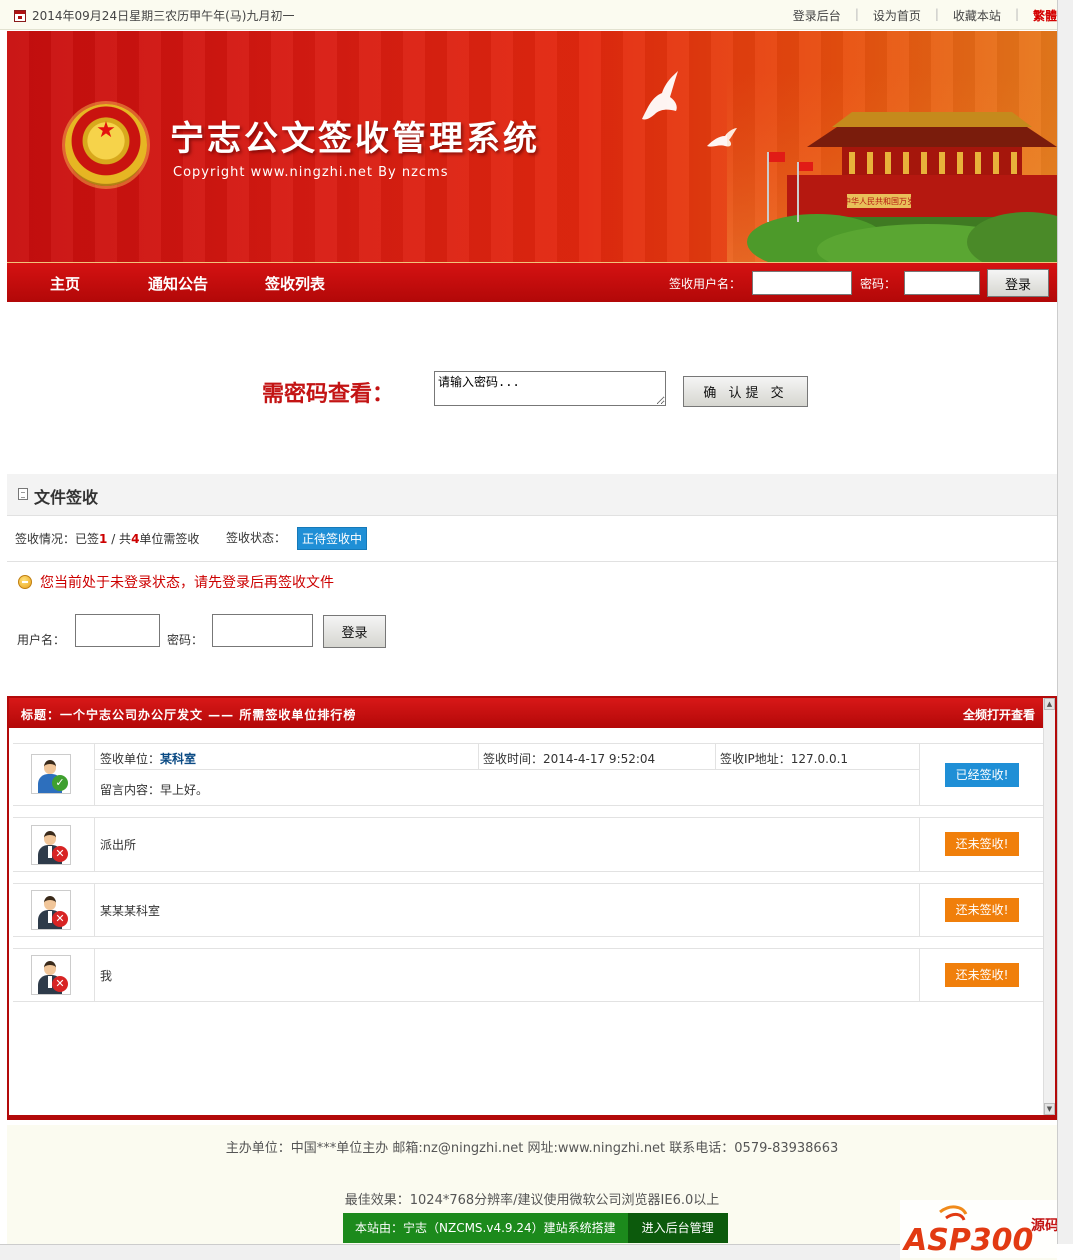 The width and height of the screenshot is (1073, 1260). Describe the element at coordinates (450, 1252) in the screenshot. I see `page-horizontal-scrollbar` at that location.